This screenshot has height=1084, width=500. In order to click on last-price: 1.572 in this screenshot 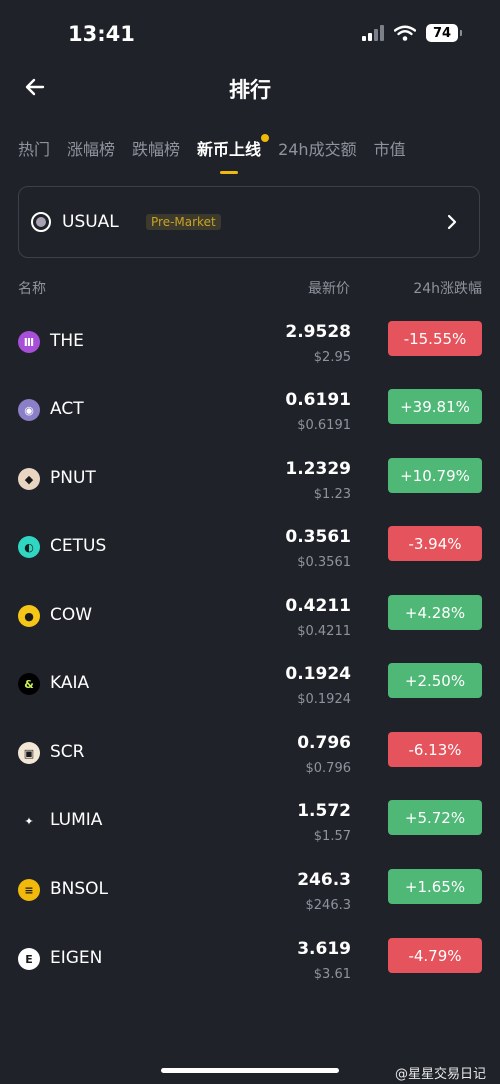, I will do `click(324, 811)`.